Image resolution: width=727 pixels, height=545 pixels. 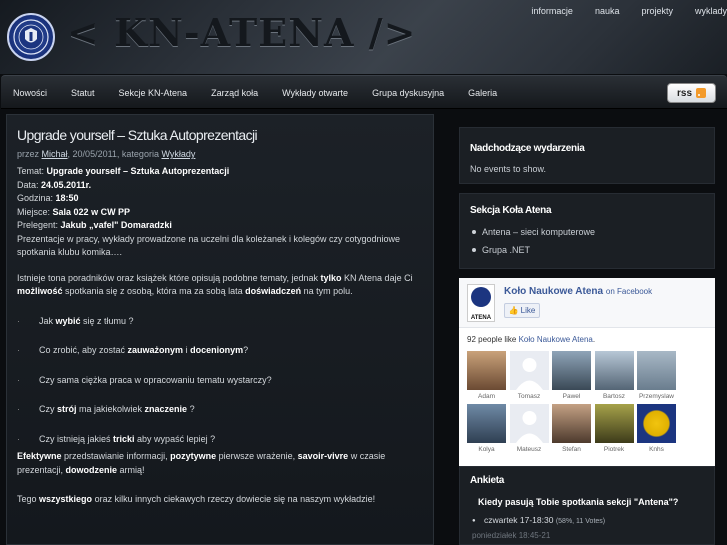 What do you see at coordinates (124, 438) in the screenshot?
I see `b5-bold-tricki: tricki` at bounding box center [124, 438].